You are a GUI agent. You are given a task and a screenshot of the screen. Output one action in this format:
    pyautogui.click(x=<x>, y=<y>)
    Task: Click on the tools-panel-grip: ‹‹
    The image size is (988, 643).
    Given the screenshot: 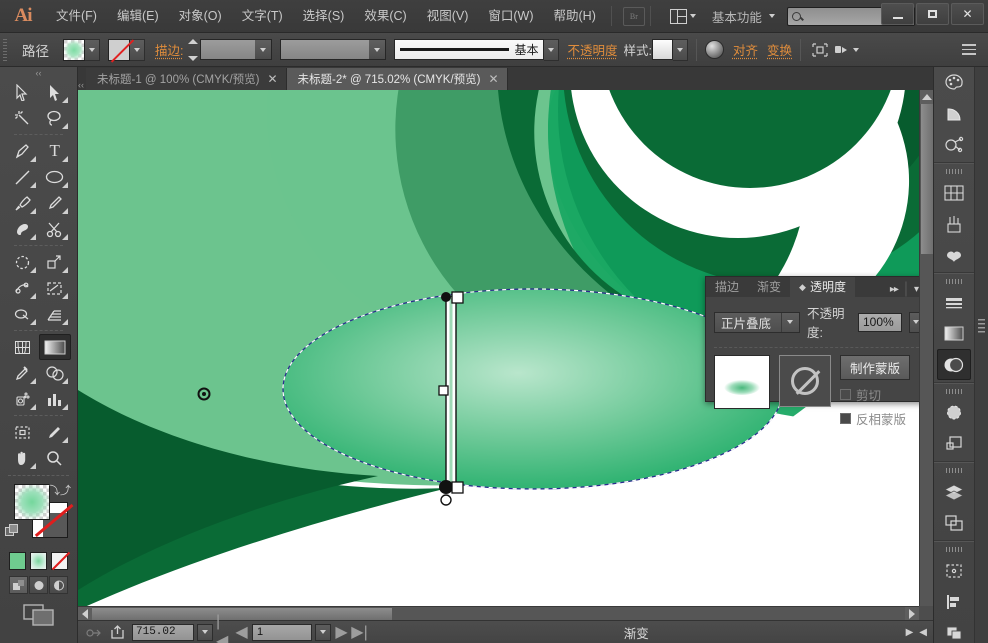 What is the action you would take?
    pyautogui.click(x=38, y=73)
    